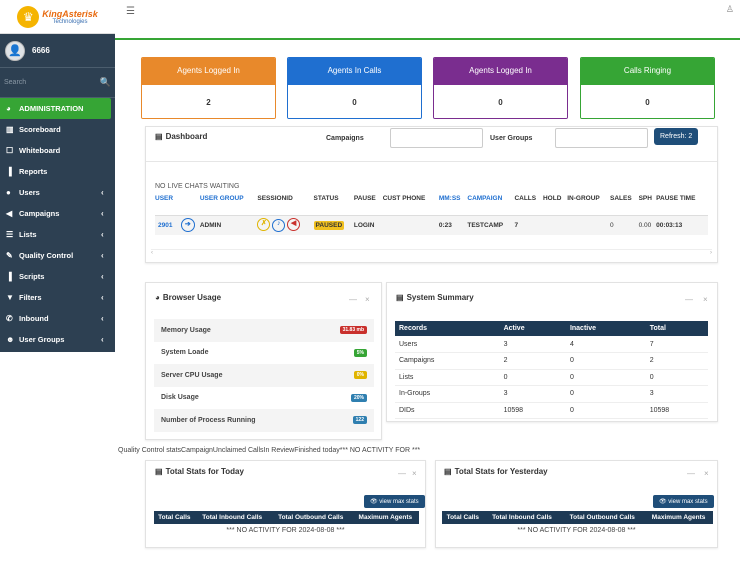 Image resolution: width=740 pixels, height=580 pixels. Describe the element at coordinates (264, 420) in the screenshot. I see `list-item: Number of Process Running 122` at that location.